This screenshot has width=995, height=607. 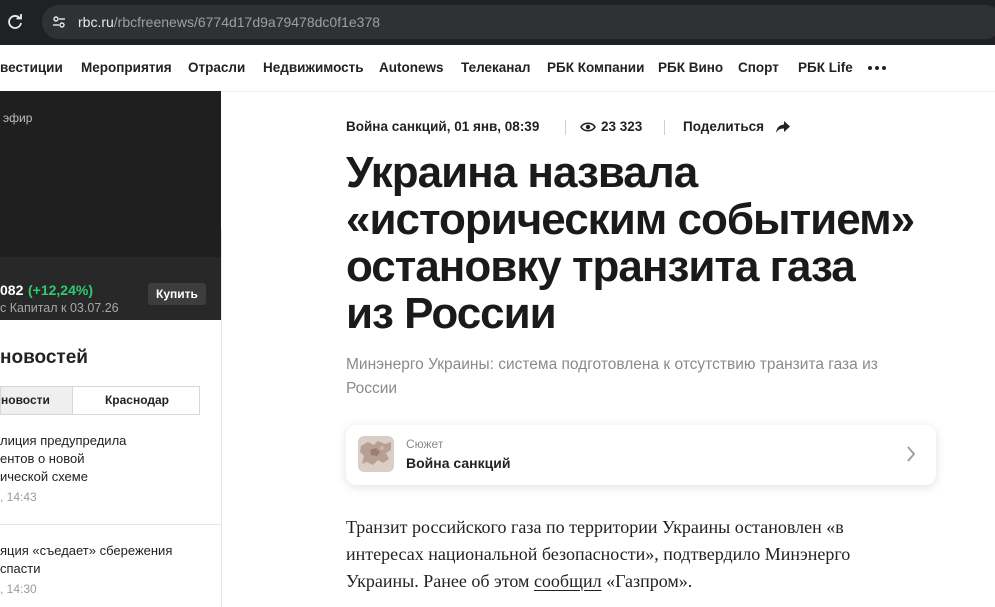 What do you see at coordinates (723, 126) in the screenshot?
I see `share-button: Поделиться` at bounding box center [723, 126].